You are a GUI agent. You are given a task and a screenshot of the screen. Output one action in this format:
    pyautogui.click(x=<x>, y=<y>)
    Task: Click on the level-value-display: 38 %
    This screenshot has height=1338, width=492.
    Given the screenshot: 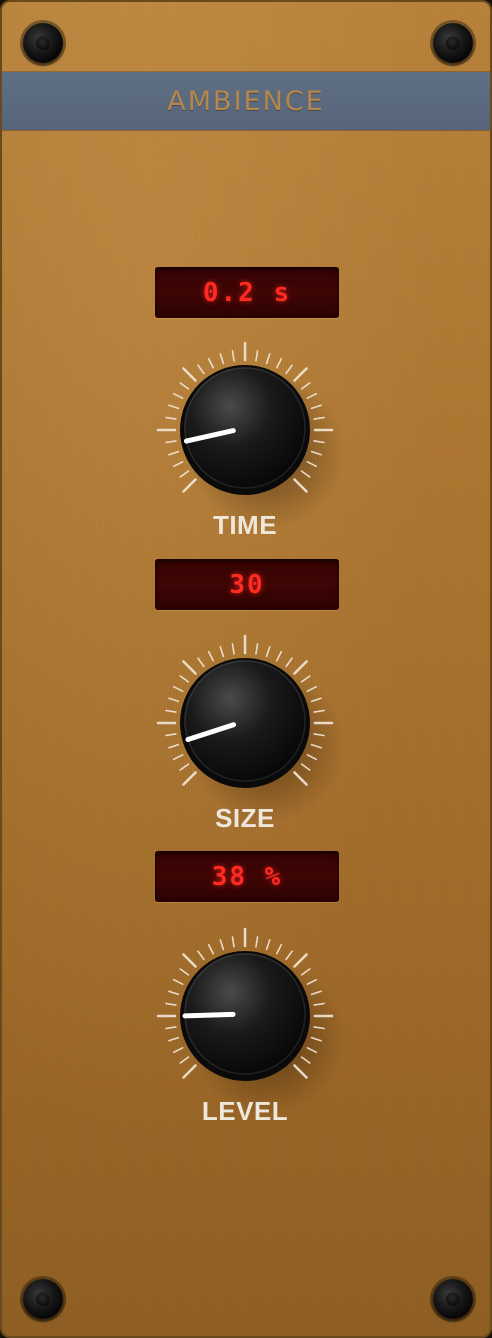 What is the action you would take?
    pyautogui.click(x=247, y=876)
    